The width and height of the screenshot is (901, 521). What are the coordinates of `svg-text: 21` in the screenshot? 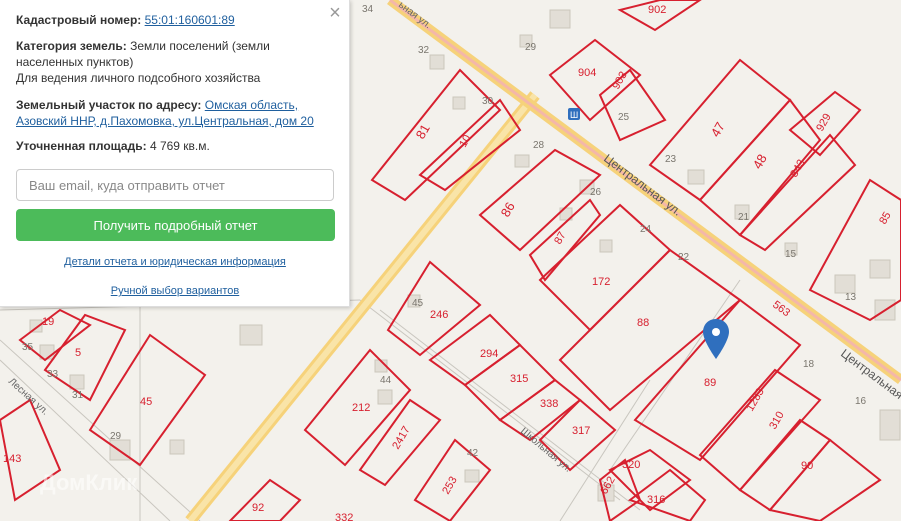 It's located at (744, 217).